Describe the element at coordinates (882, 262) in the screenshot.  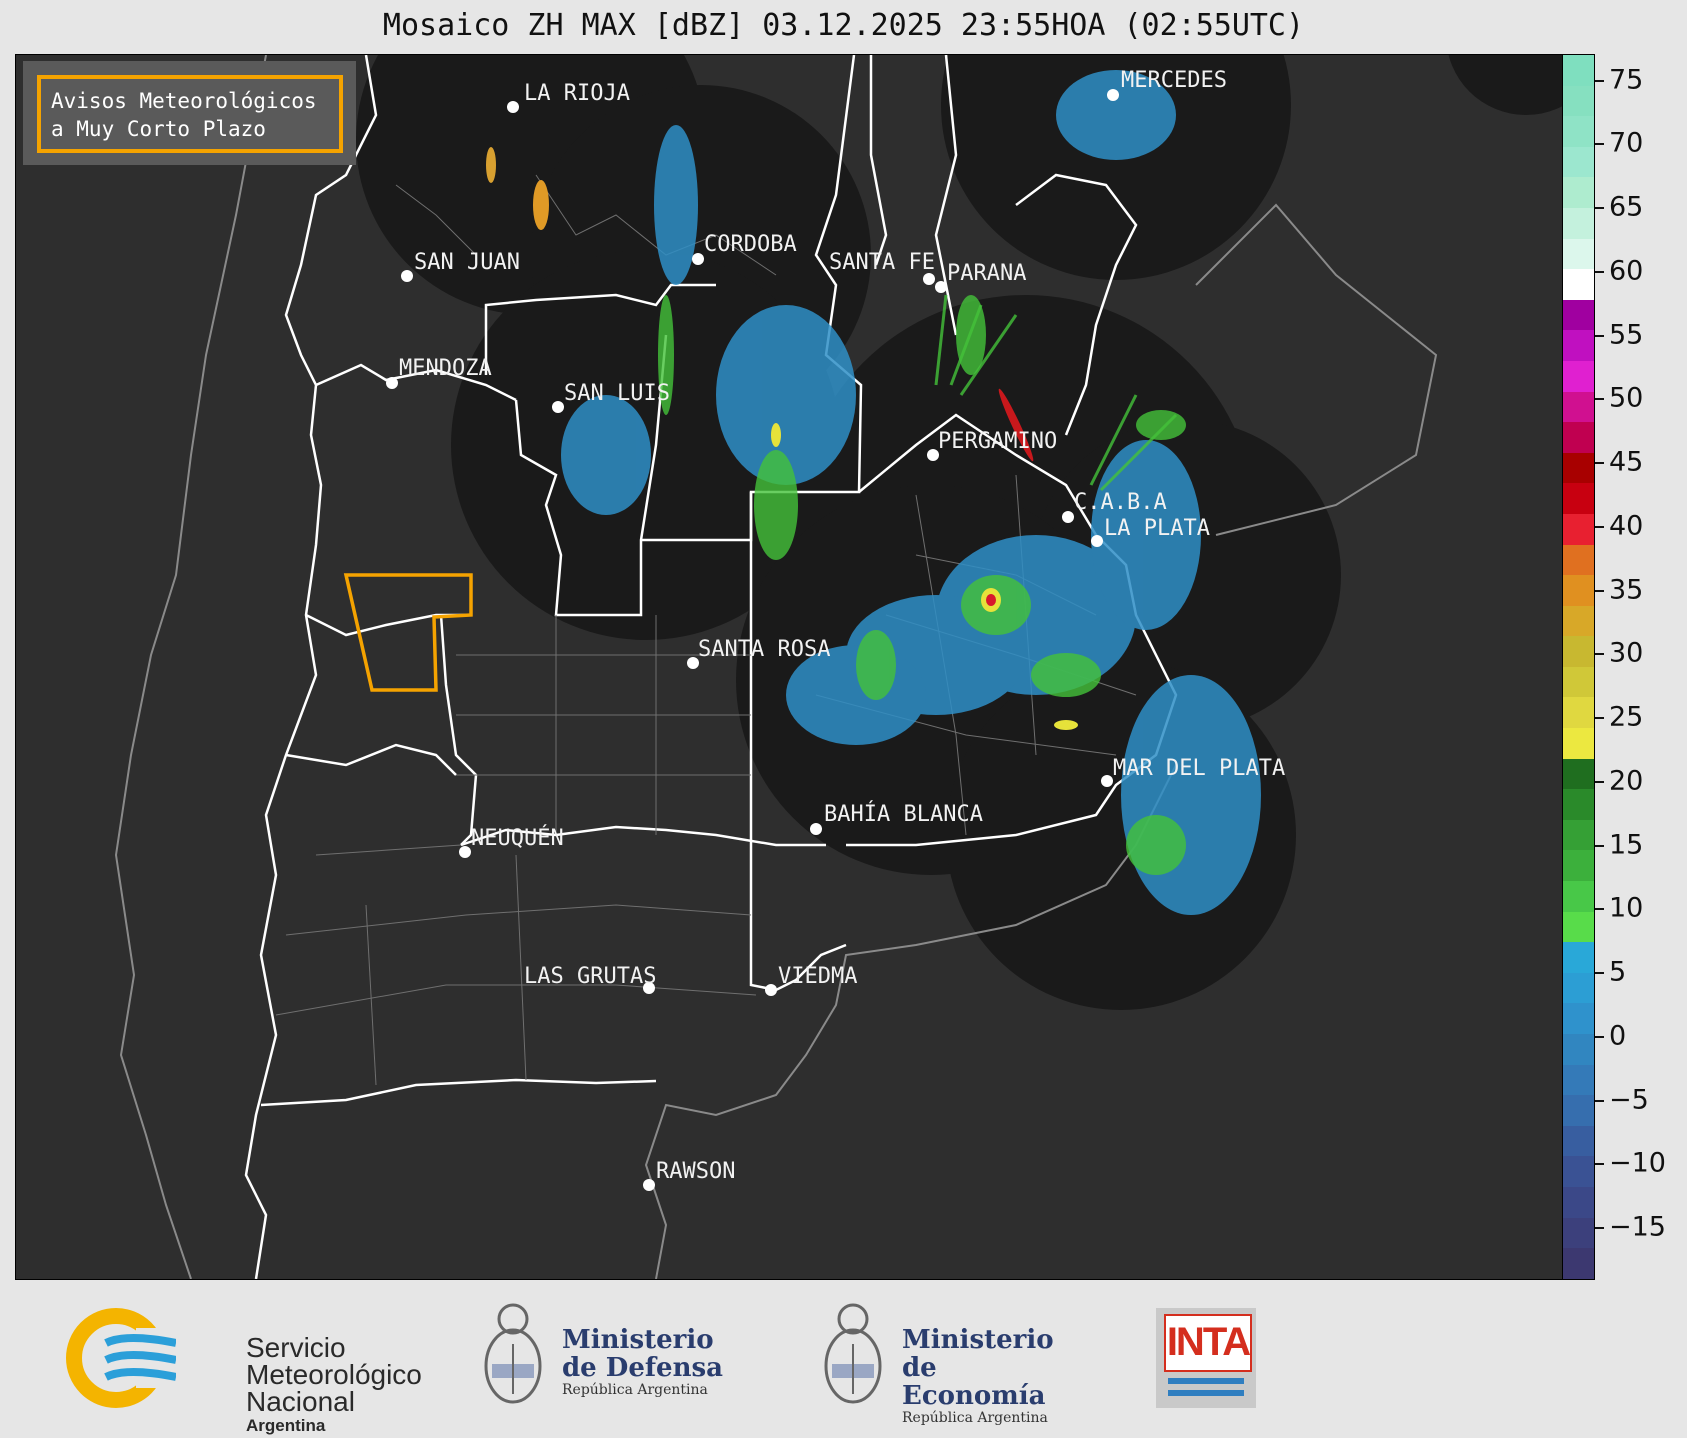
I see `city-label-santa-fe: SANTA FE` at that location.